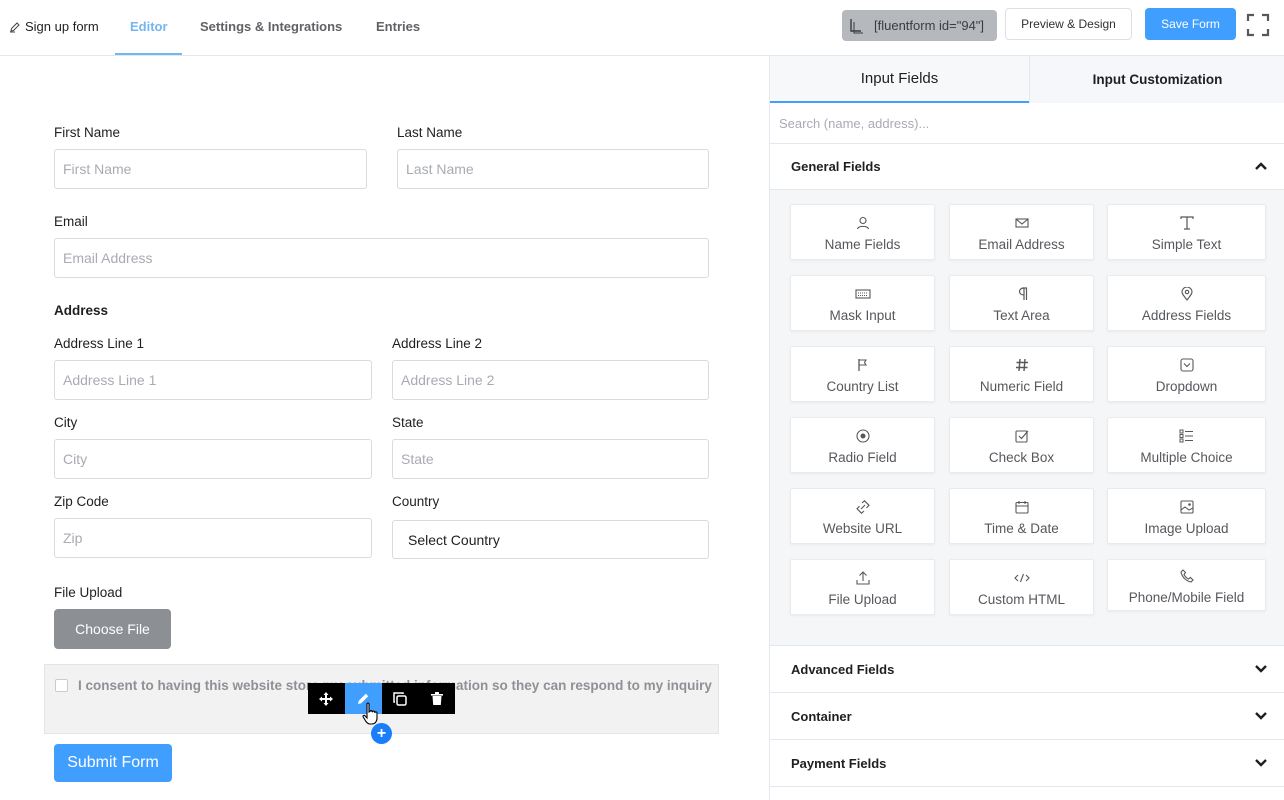 This screenshot has height=800, width=1284. I want to click on group-payment-fields: Payment Fields, so click(1027, 764).